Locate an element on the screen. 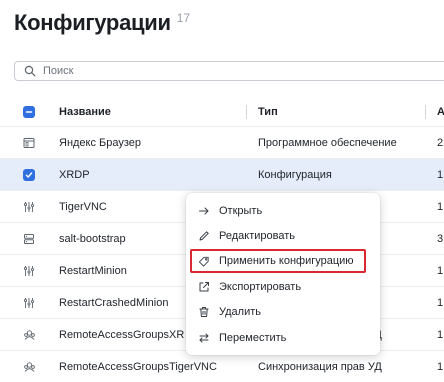  menu-item-label: Редактировать is located at coordinates (257, 236).